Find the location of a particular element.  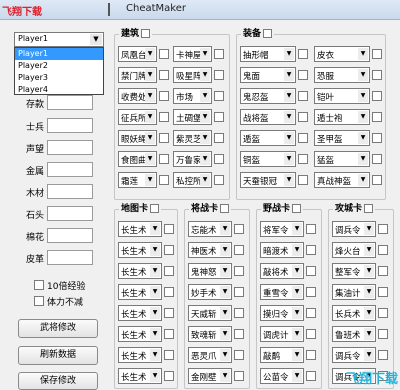

equipment-item-select: 铜盔 ▼ is located at coordinates (268, 159).